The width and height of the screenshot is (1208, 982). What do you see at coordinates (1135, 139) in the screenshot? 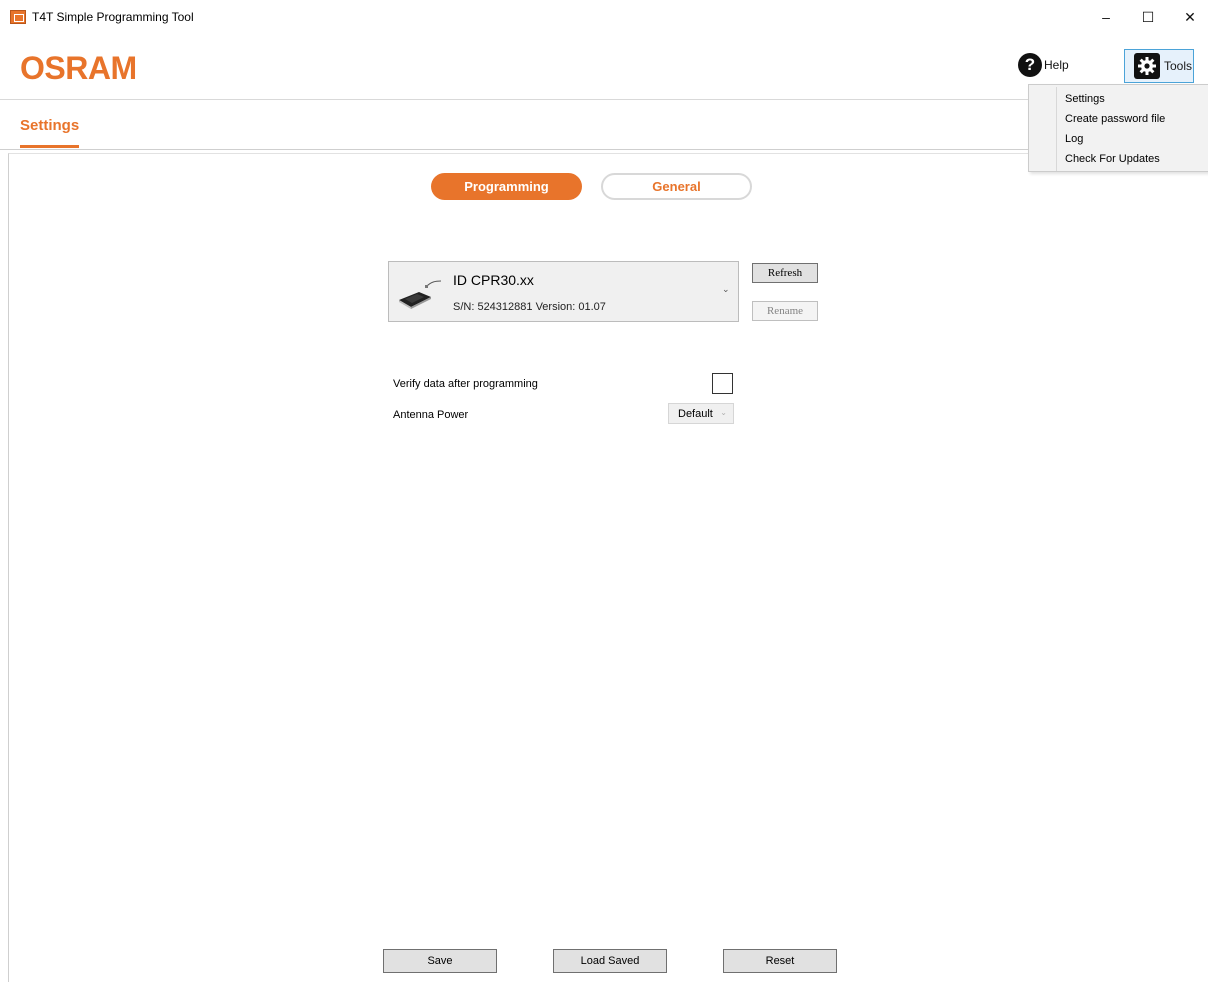
I see `menu-item-log: Log` at bounding box center [1135, 139].